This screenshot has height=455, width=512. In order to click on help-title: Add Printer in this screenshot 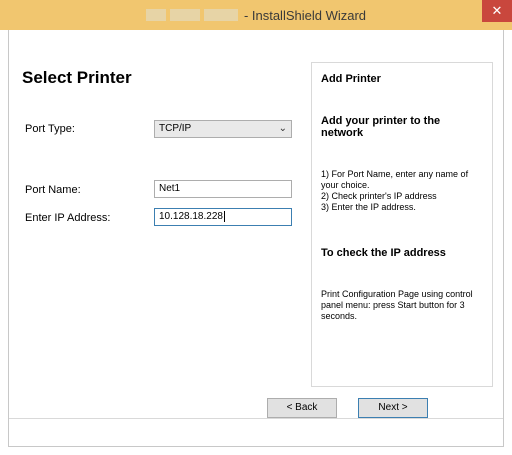, I will do `click(351, 79)`.